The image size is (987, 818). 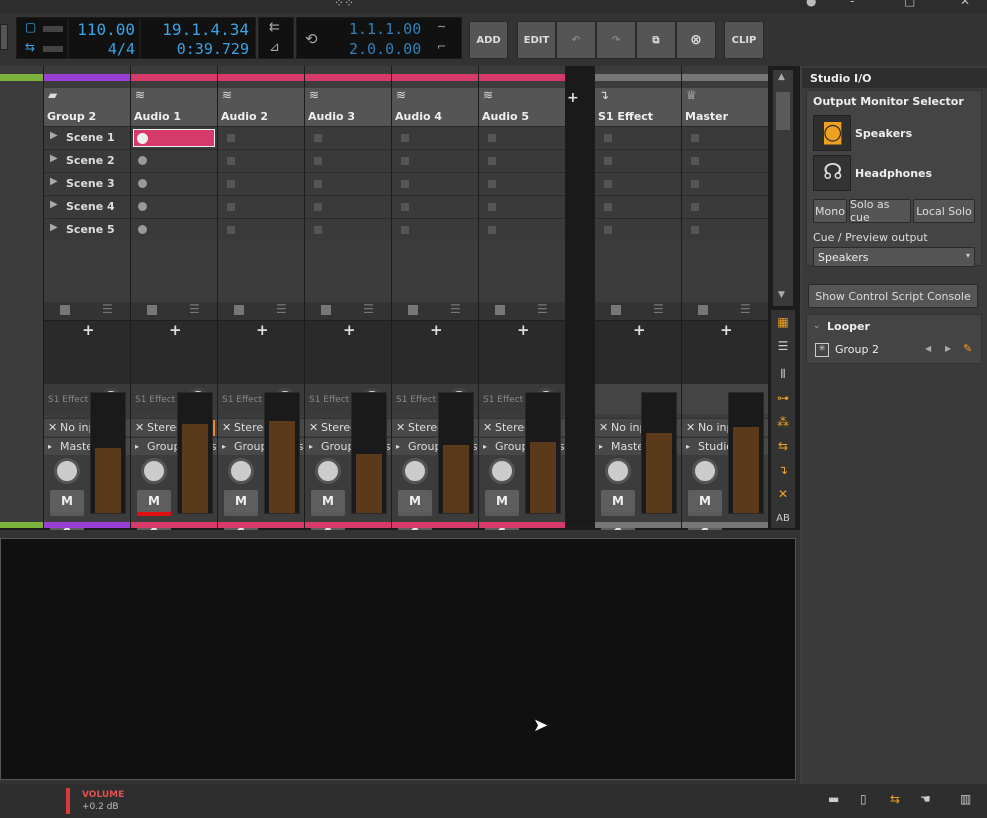 I want to click on track-name: Audio 3, so click(x=331, y=116).